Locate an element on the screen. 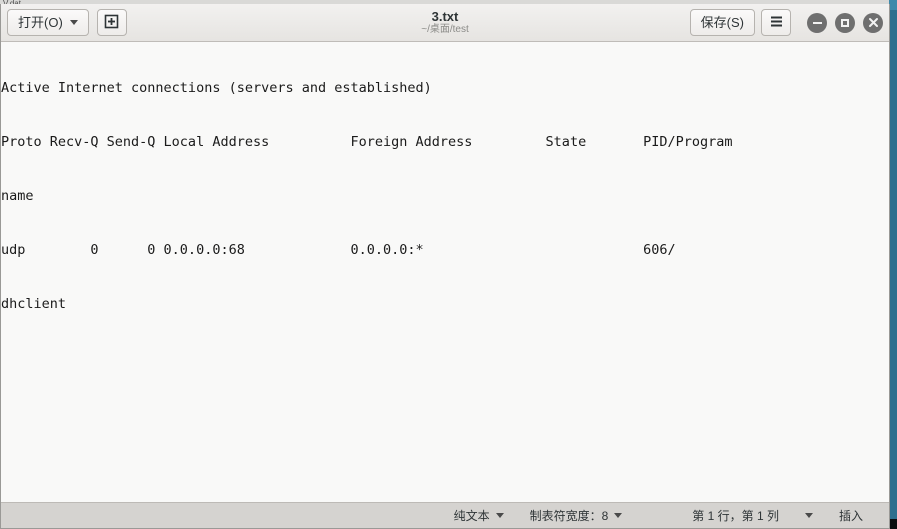 Image resolution: width=897 pixels, height=529 pixels. minimize-button is located at coordinates (817, 22).